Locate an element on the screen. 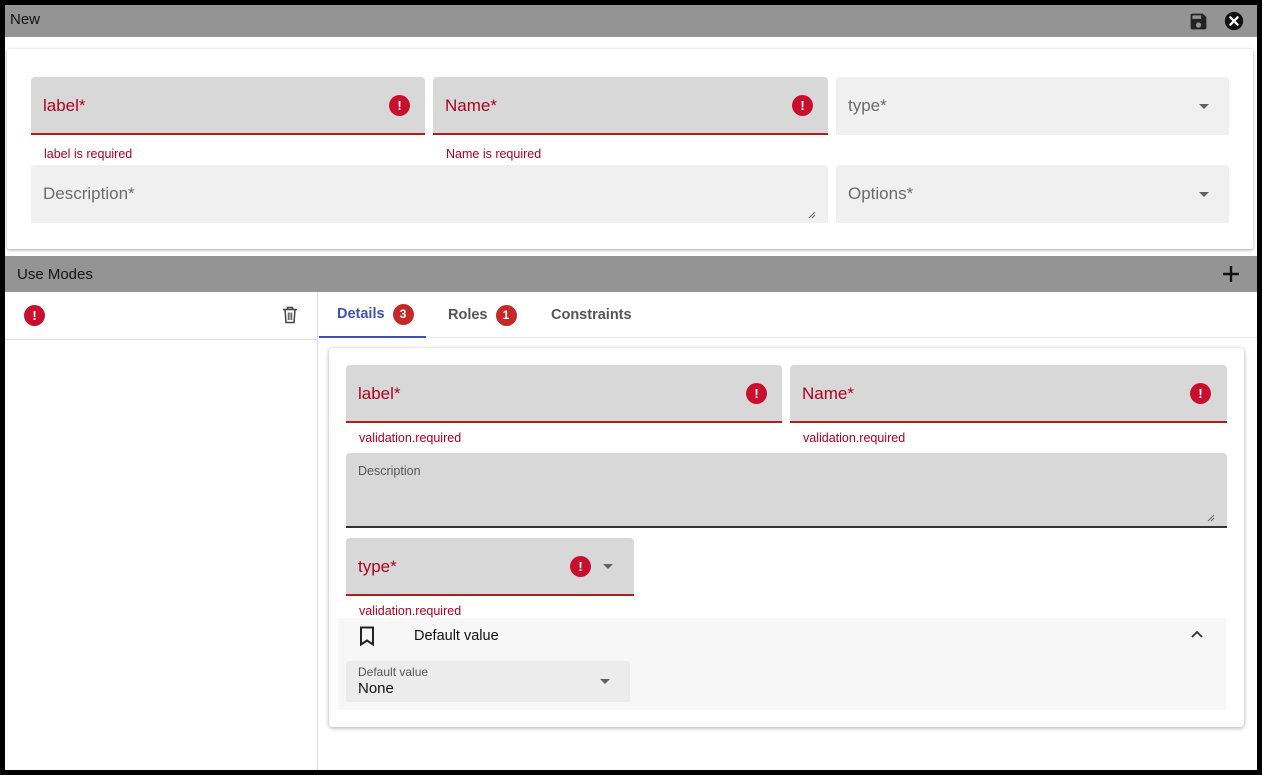 The image size is (1262, 775). details-type-select: type* ! is located at coordinates (490, 567).